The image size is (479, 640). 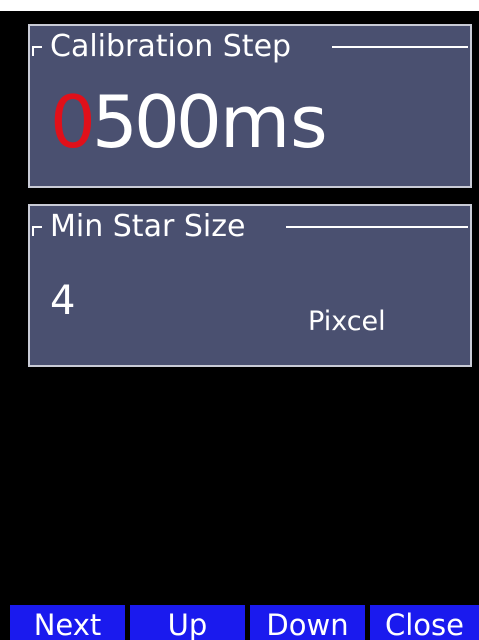 What do you see at coordinates (424, 622) in the screenshot?
I see `close-button: Close` at bounding box center [424, 622].